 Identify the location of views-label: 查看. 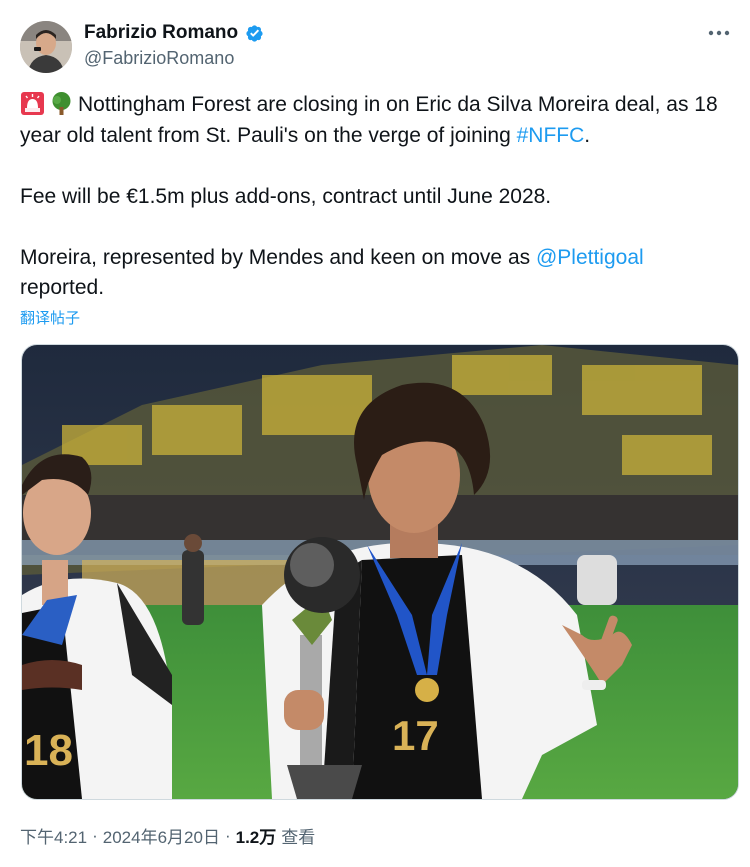
(298, 837).